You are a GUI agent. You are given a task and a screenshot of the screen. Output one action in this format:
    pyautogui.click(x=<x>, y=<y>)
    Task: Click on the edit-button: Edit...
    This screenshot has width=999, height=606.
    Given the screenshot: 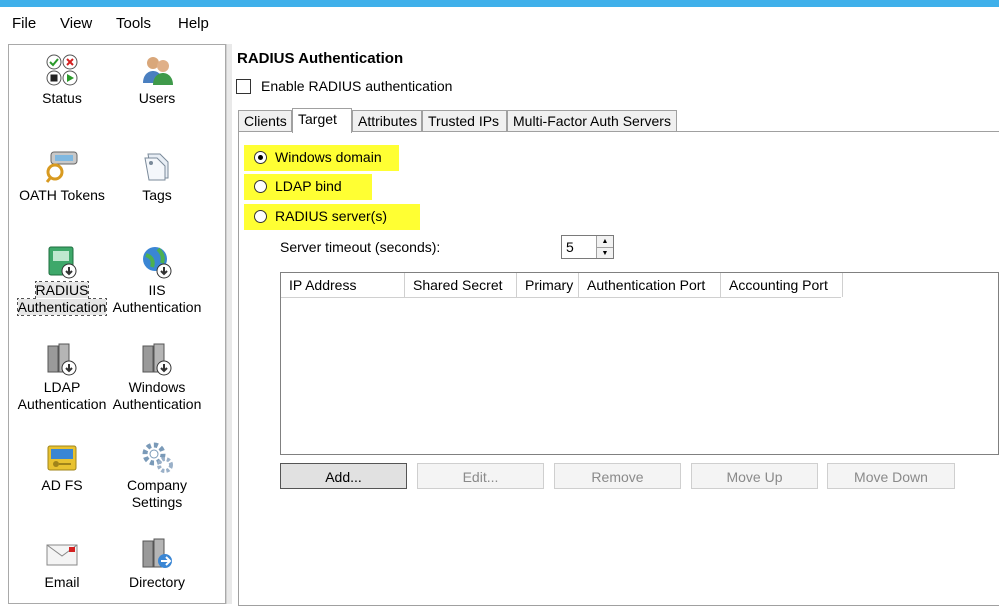 What is the action you would take?
    pyautogui.click(x=480, y=476)
    